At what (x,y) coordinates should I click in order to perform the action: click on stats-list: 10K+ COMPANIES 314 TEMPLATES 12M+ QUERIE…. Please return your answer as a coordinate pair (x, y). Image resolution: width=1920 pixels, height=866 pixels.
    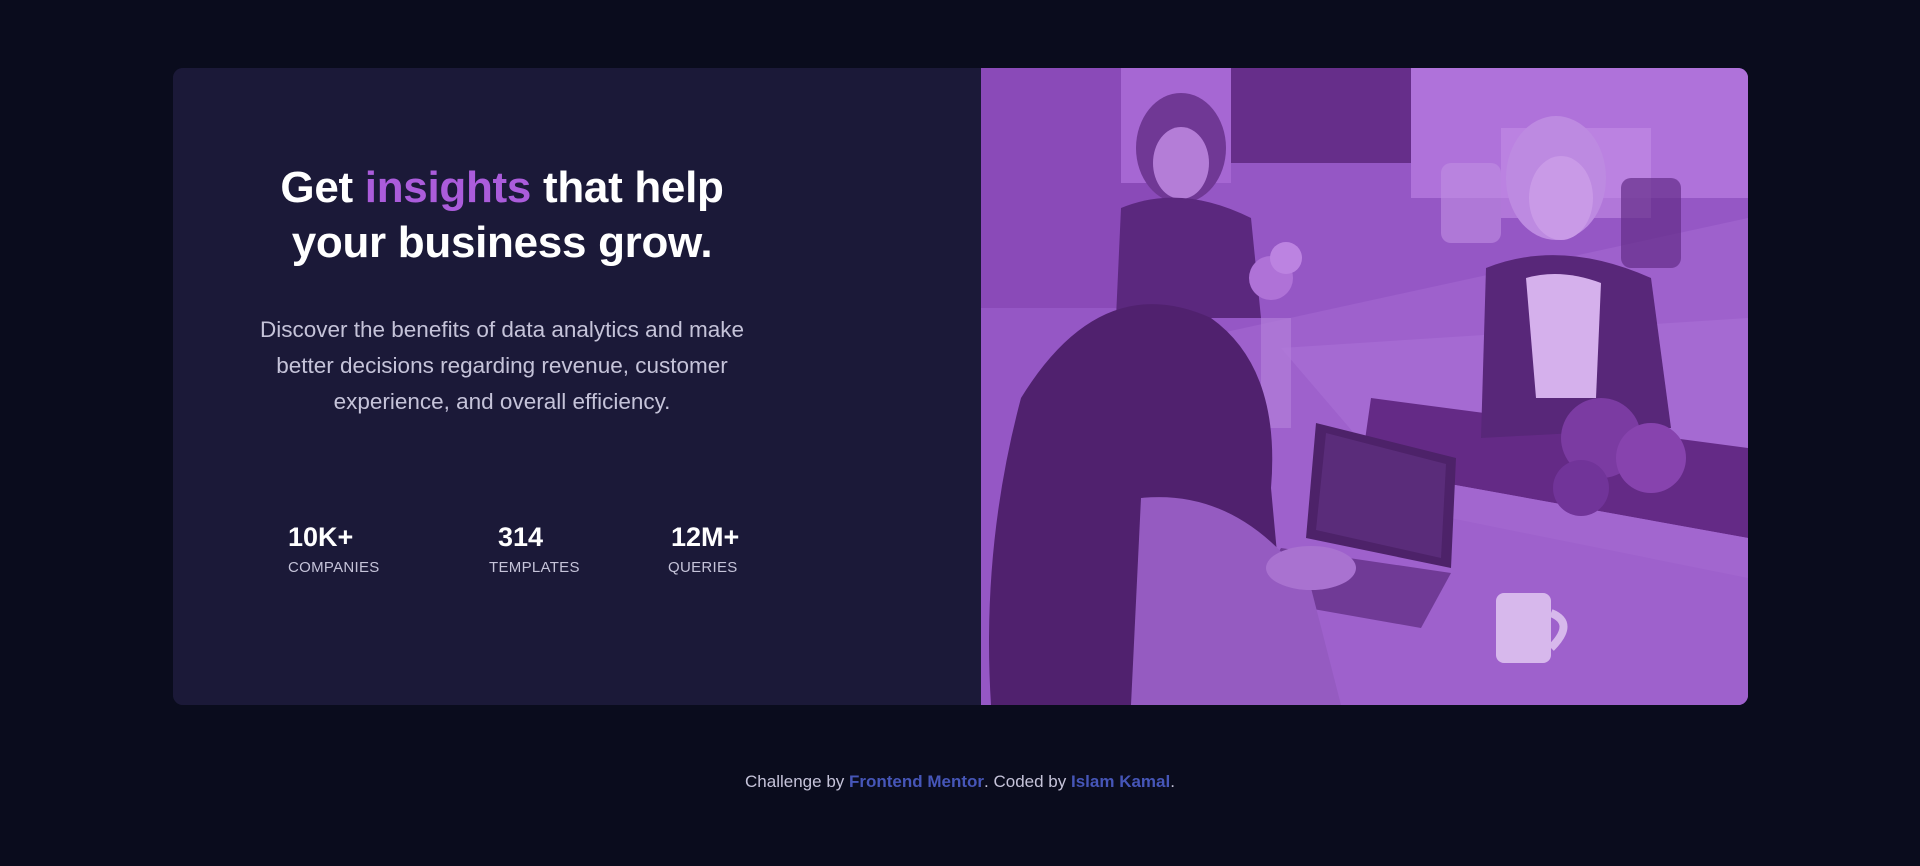
    Looking at the image, I should click on (519, 555).